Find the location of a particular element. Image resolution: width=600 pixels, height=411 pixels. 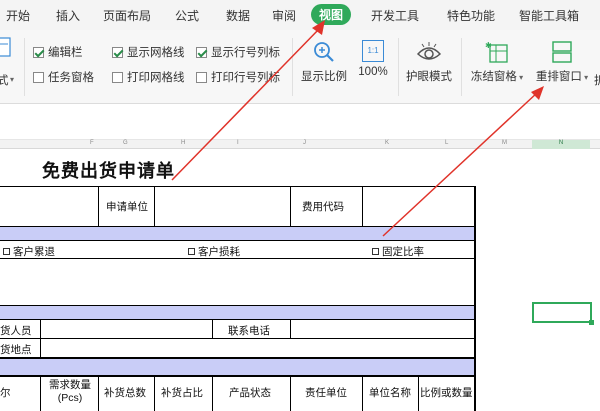

apply-unit-label: 申请单位 is located at coordinates (127, 207).